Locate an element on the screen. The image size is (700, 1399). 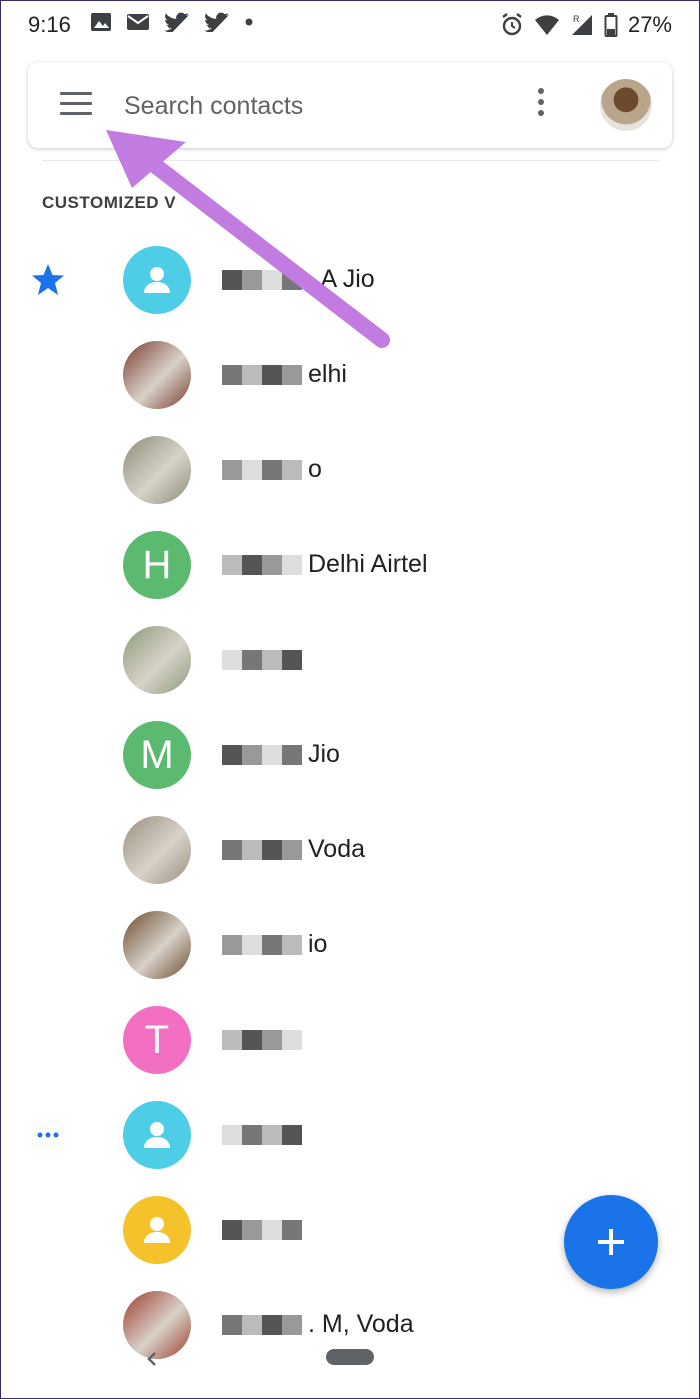
status-time: 9:16 is located at coordinates (49, 24).